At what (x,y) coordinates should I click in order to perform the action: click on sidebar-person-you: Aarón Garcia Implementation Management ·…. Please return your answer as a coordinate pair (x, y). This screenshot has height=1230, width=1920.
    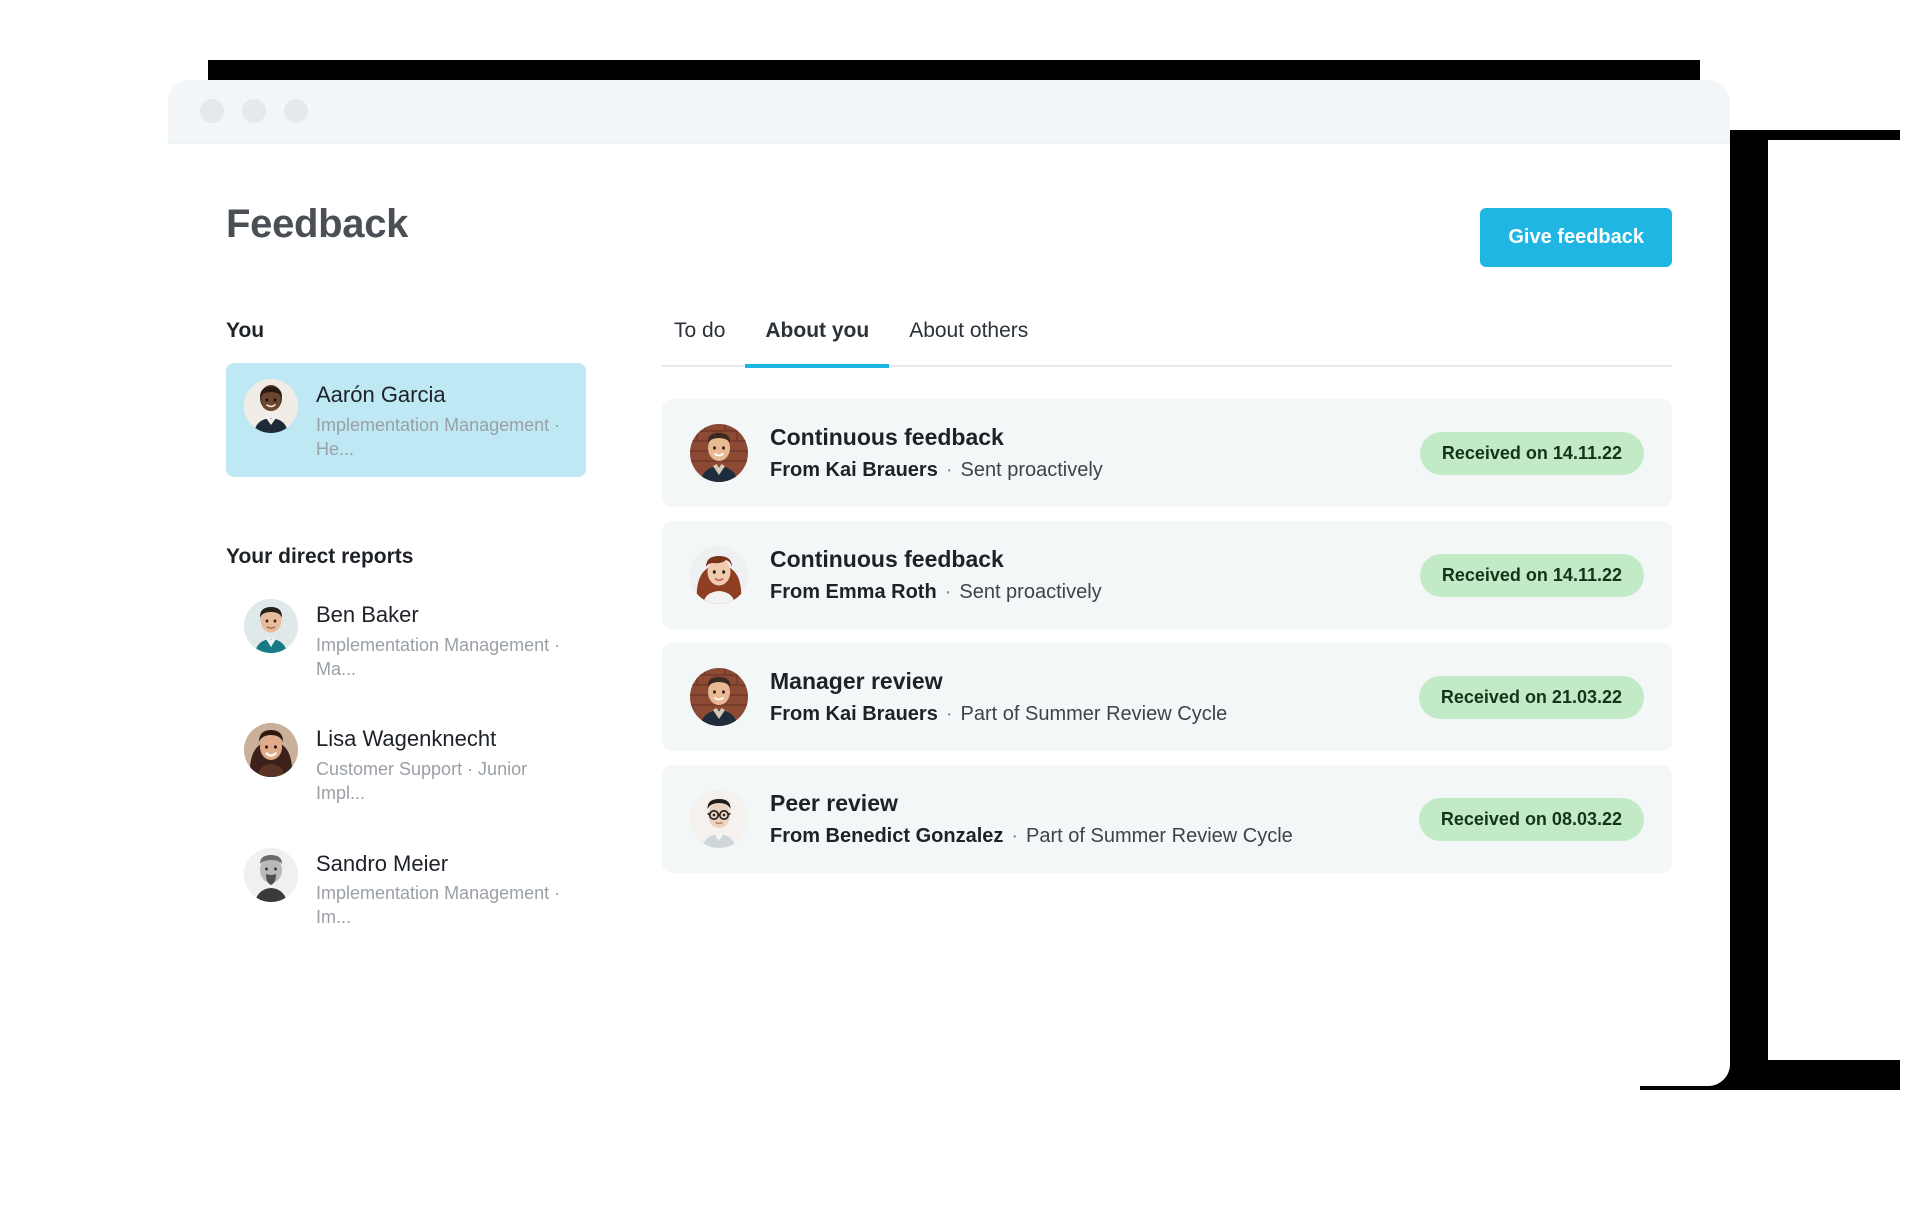
    Looking at the image, I should click on (406, 420).